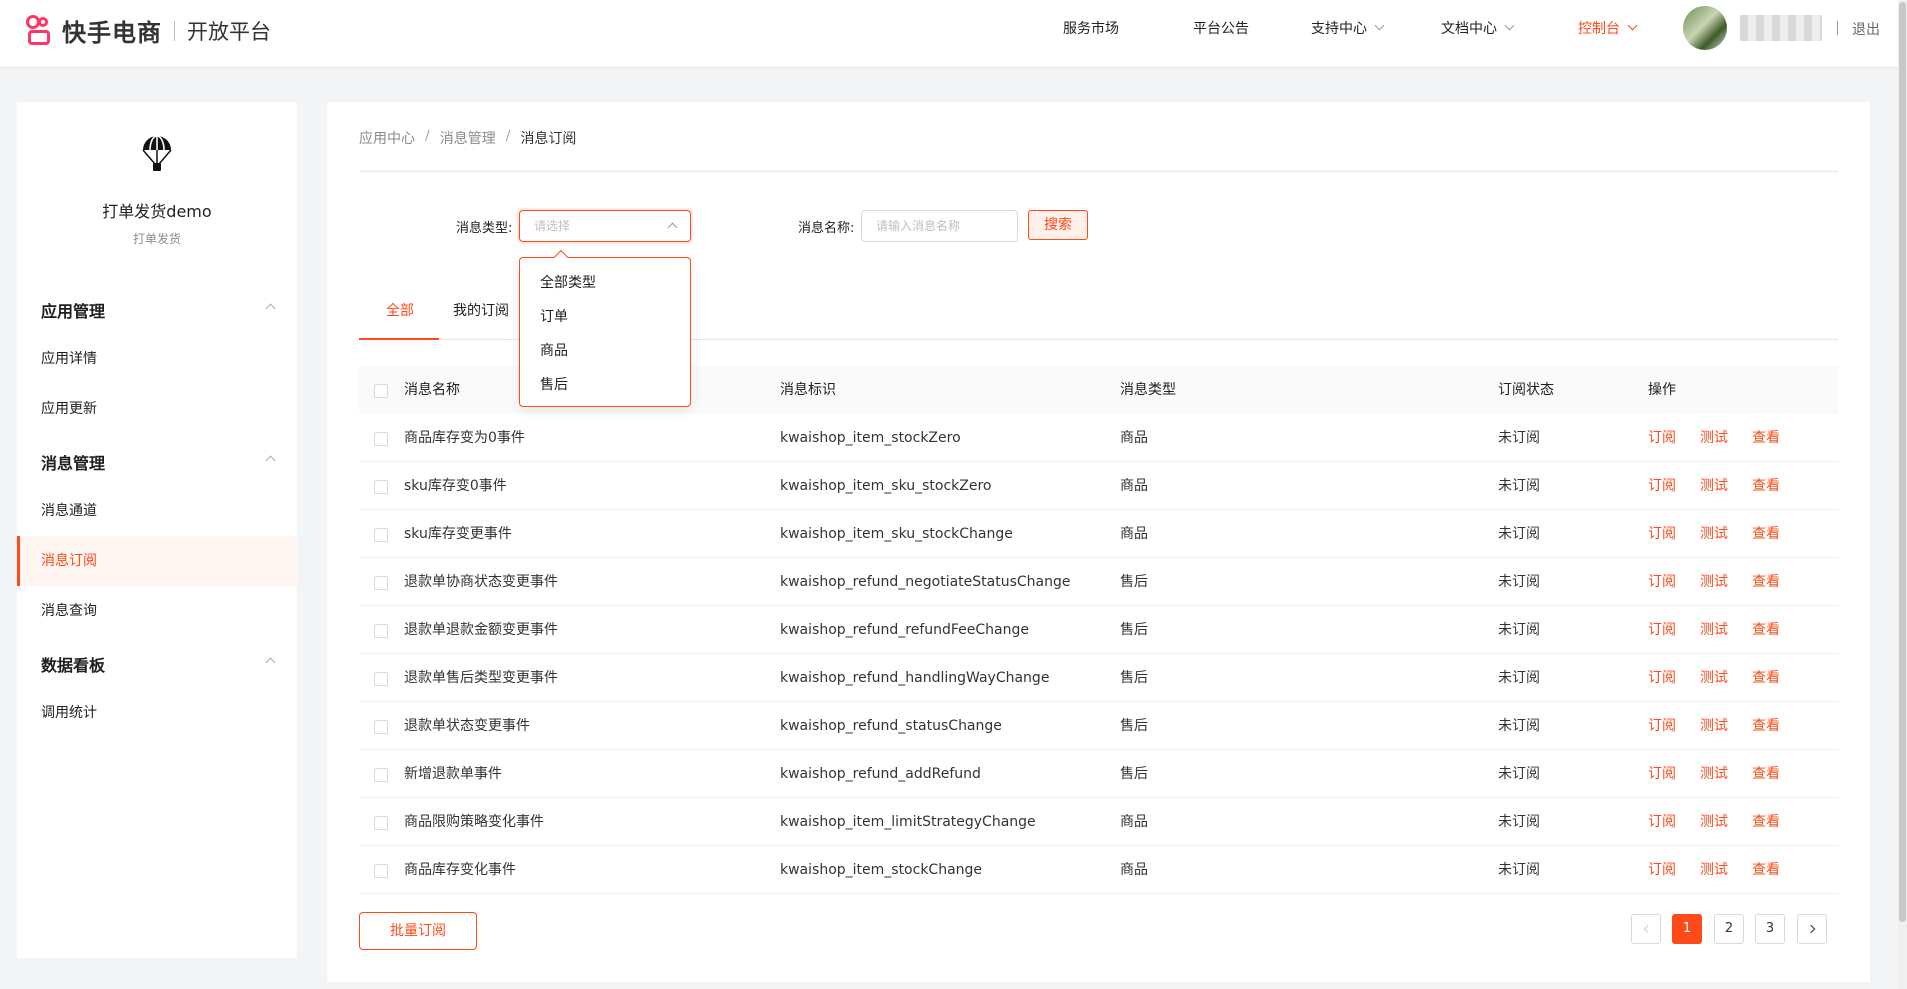 The image size is (1907, 989). I want to click on pagination-page-2: 2, so click(1729, 929).